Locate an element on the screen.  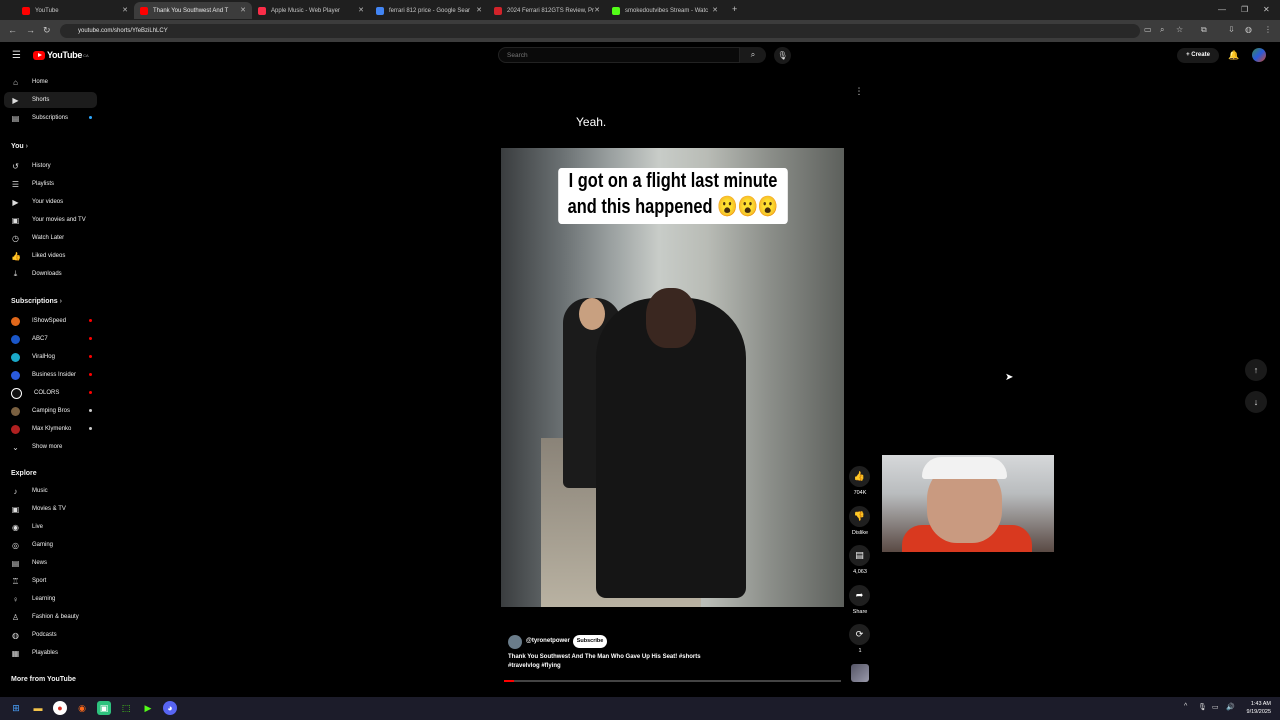
youtube-logo: YouTube CA is located at coordinates (61, 55).